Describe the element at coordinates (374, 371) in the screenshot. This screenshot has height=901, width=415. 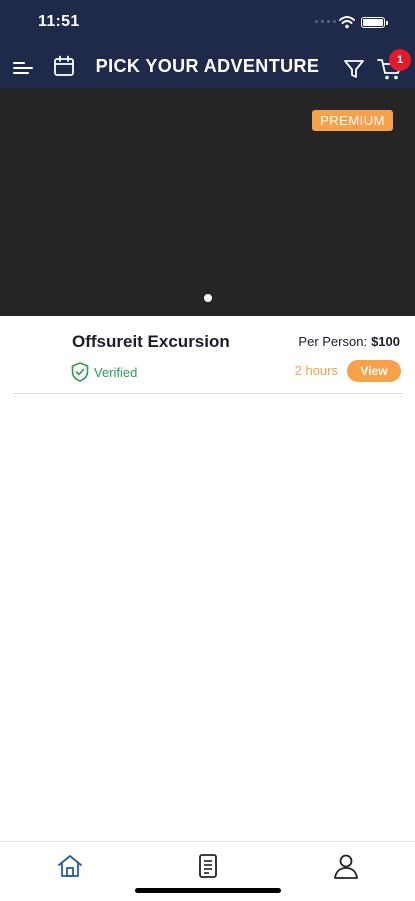
I see `view-button: View` at that location.